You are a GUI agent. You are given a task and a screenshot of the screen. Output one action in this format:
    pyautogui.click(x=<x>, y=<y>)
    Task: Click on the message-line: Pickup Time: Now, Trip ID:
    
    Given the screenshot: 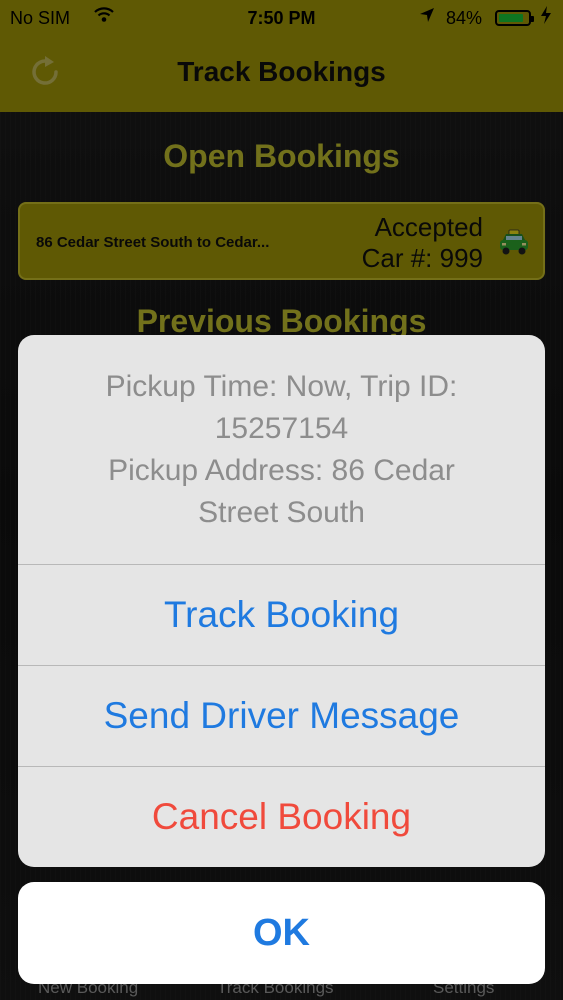 What is the action you would take?
    pyautogui.click(x=281, y=386)
    